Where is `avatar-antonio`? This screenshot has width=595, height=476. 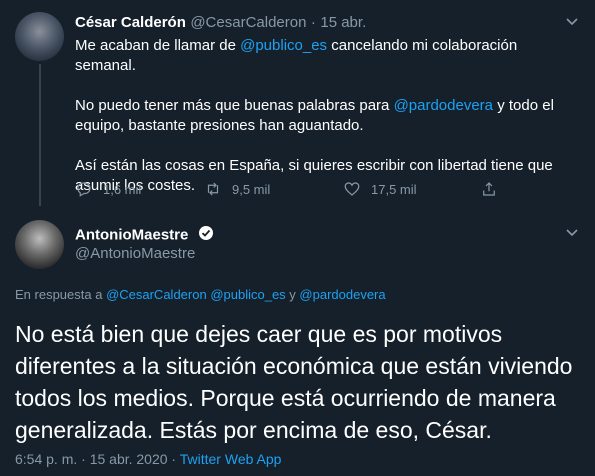
avatar-antonio is located at coordinates (39, 244).